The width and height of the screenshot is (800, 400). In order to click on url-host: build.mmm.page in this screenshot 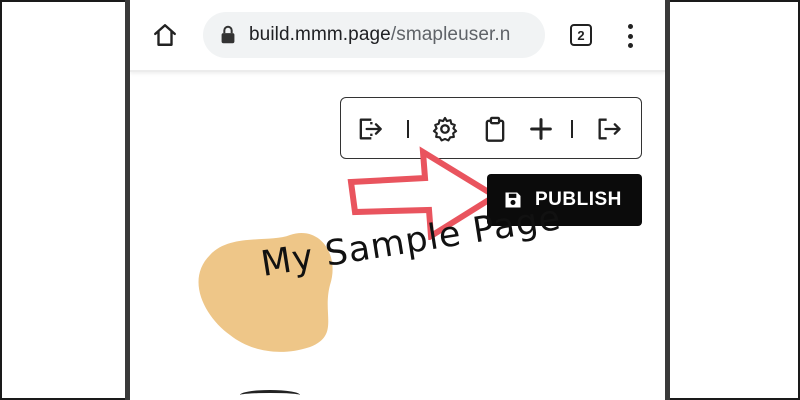, I will do `click(320, 34)`.